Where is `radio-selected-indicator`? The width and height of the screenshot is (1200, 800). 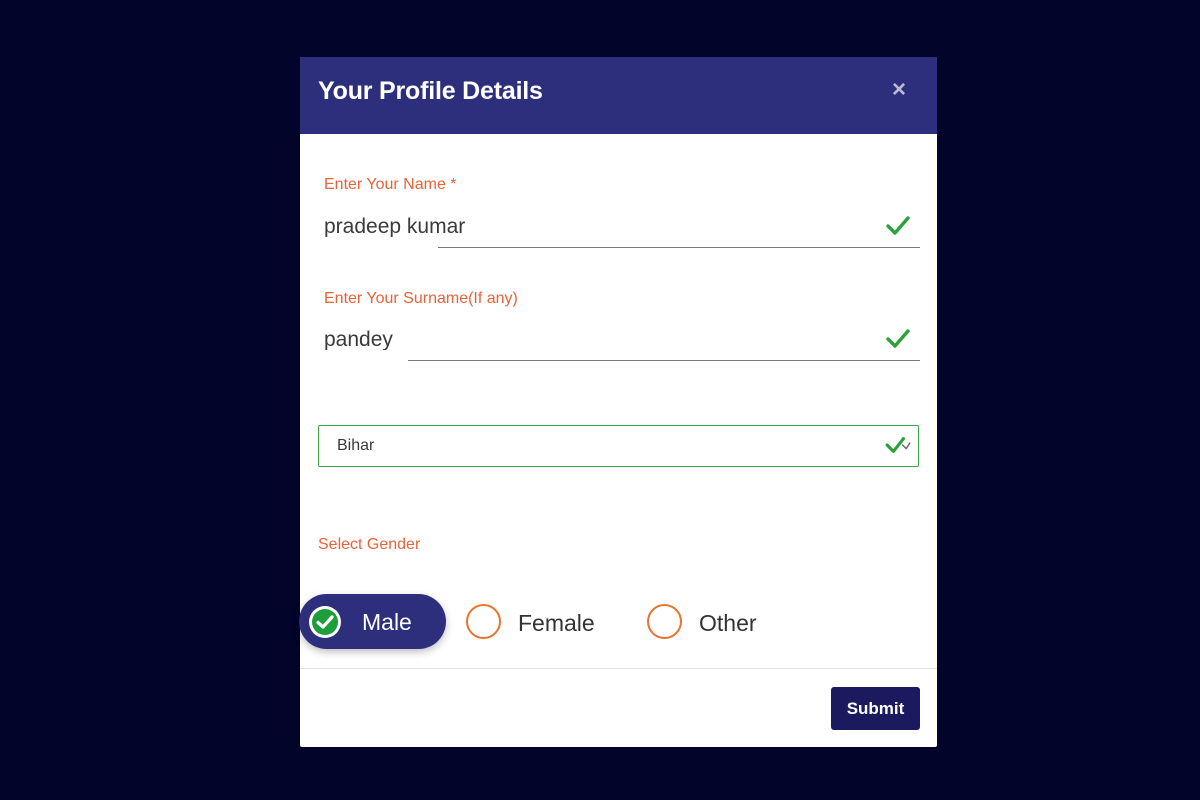 radio-selected-indicator is located at coordinates (325, 622).